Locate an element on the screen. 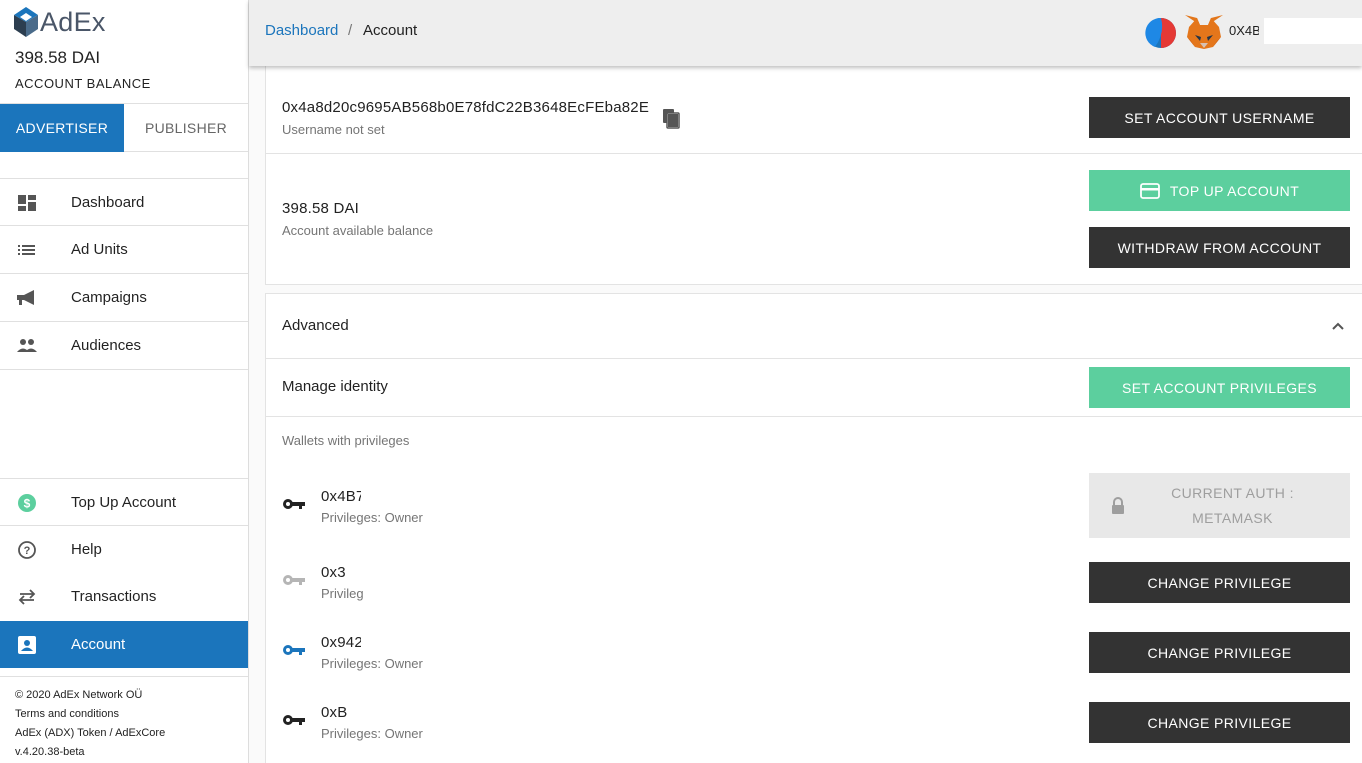  sidebar-item-audiences: Audiences is located at coordinates (124, 346).